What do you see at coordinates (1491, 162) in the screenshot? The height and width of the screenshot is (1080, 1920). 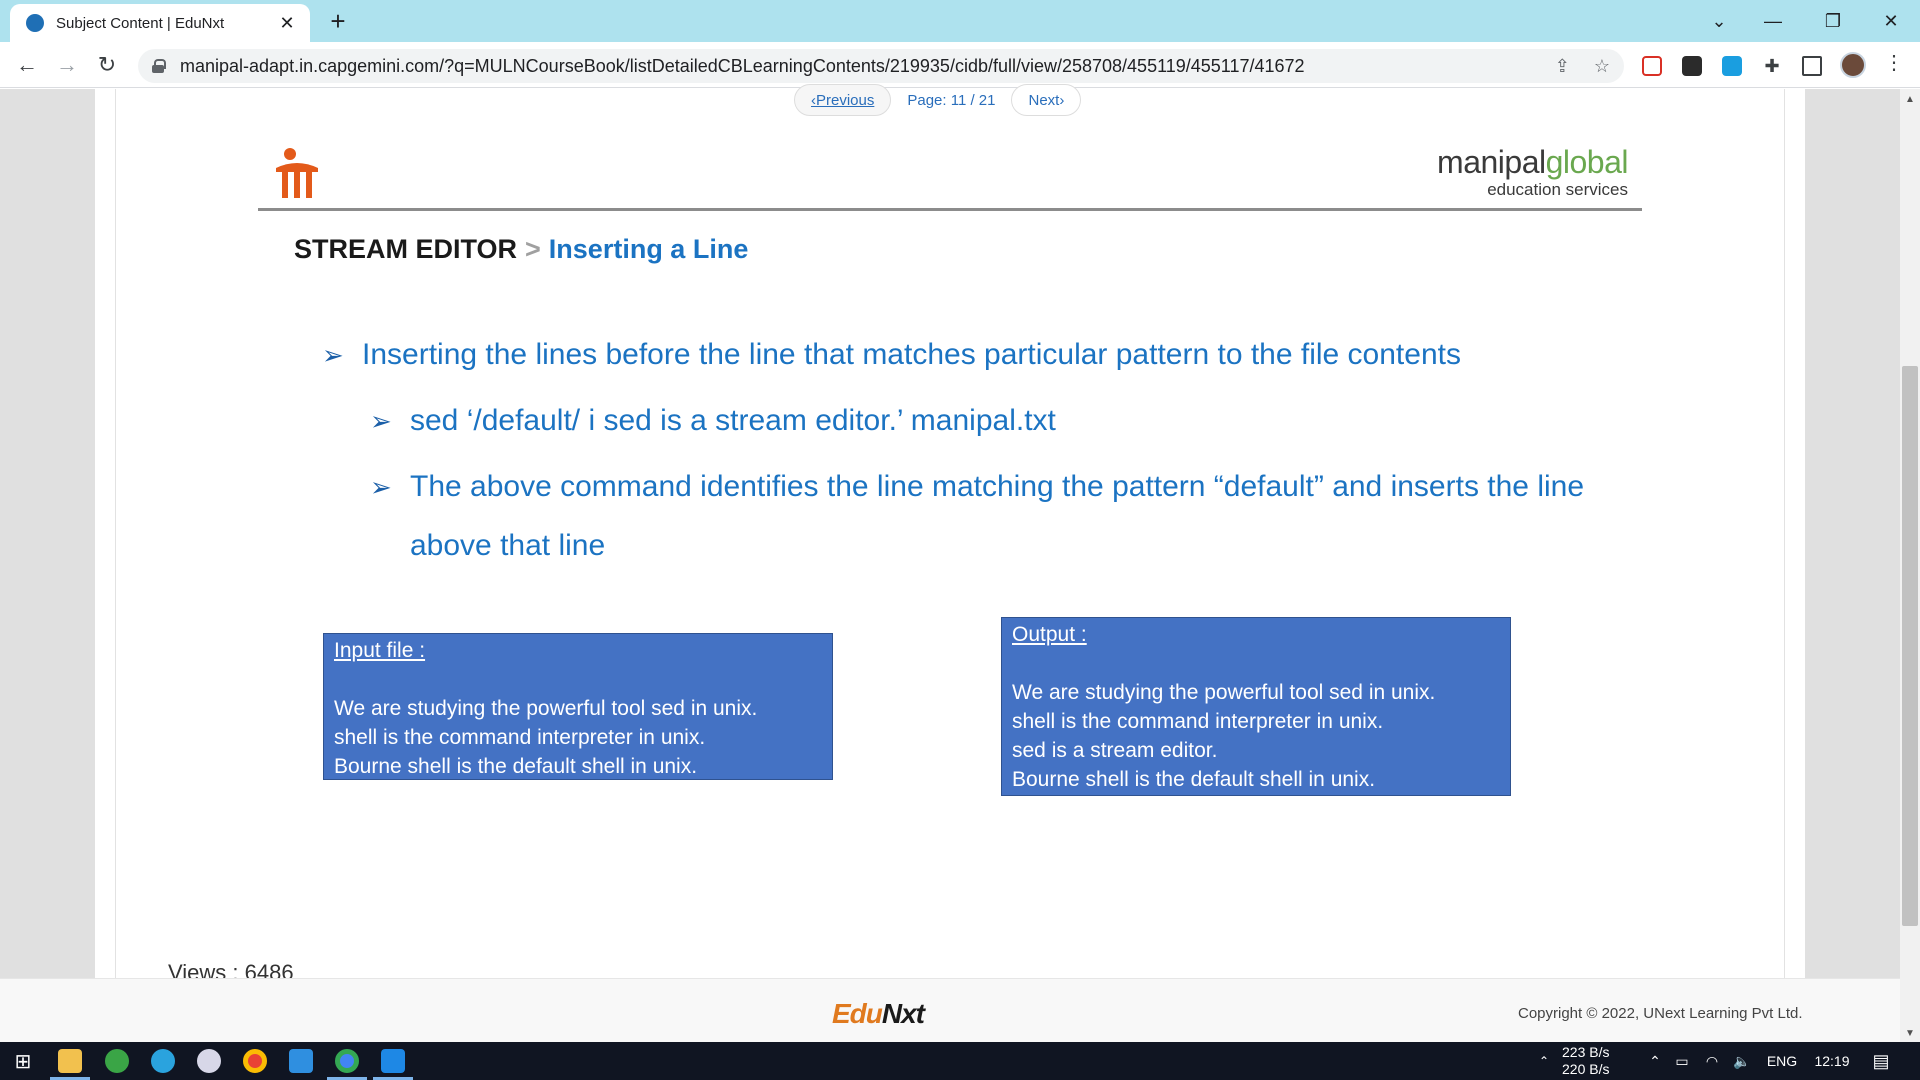 I see `brand-main-a: manipal` at bounding box center [1491, 162].